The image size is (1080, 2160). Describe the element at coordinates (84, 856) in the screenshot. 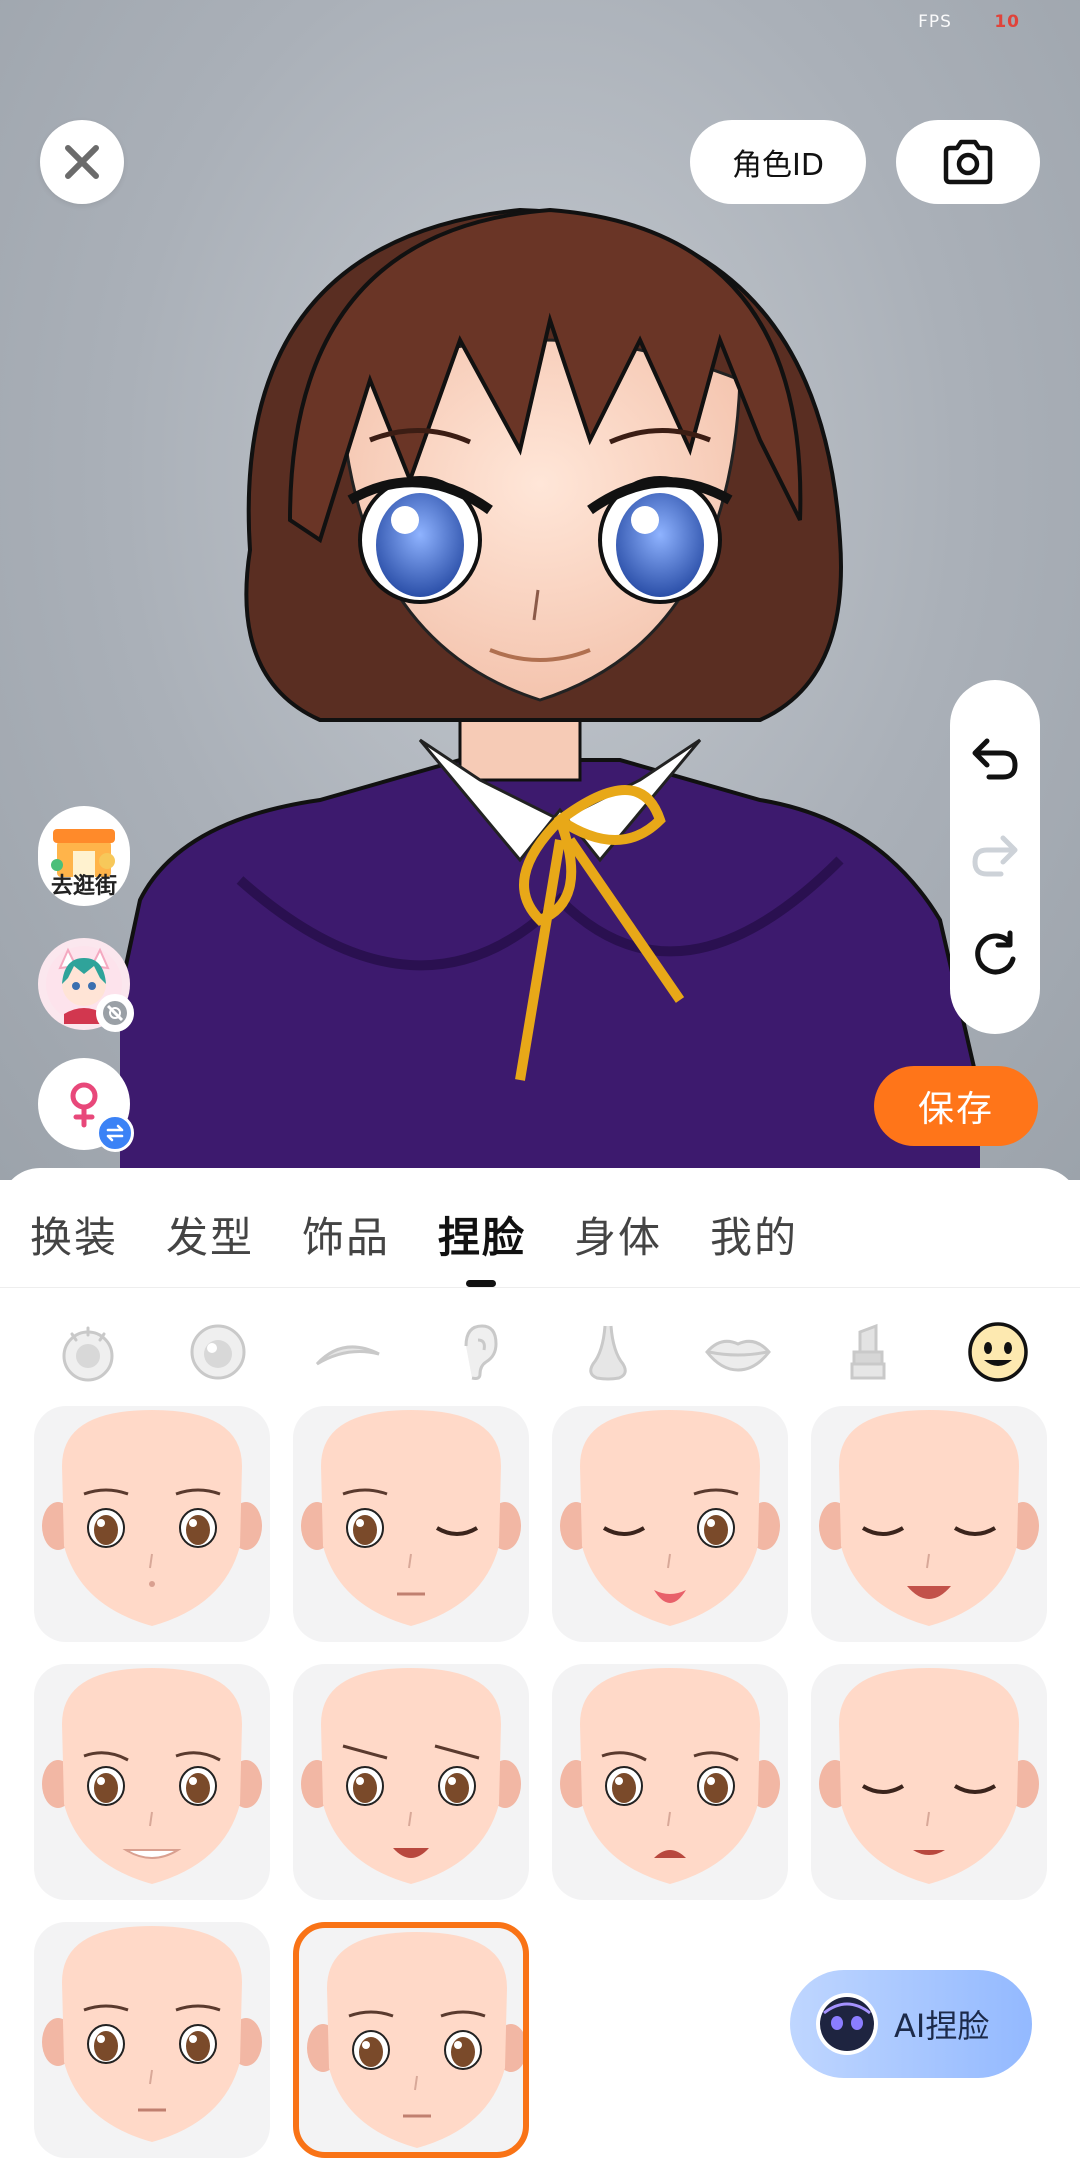

I see `go-shopping-button: 去逛街` at that location.